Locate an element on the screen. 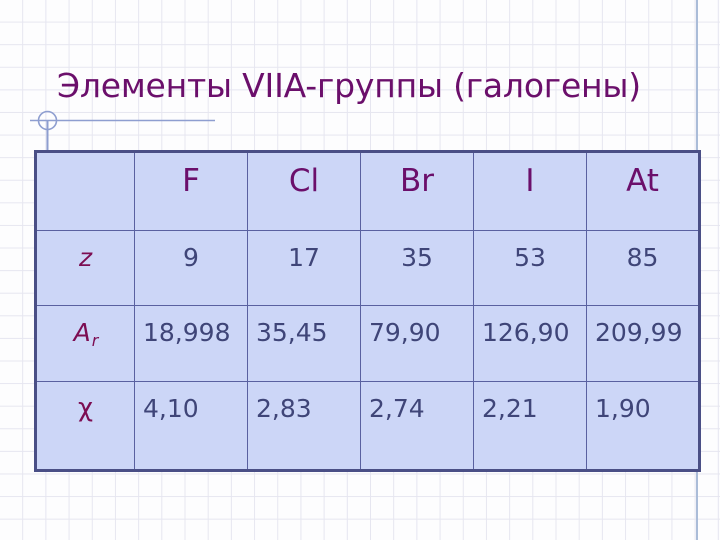 This screenshot has width=720, height=540. table-cell: 53 is located at coordinates (530, 268).